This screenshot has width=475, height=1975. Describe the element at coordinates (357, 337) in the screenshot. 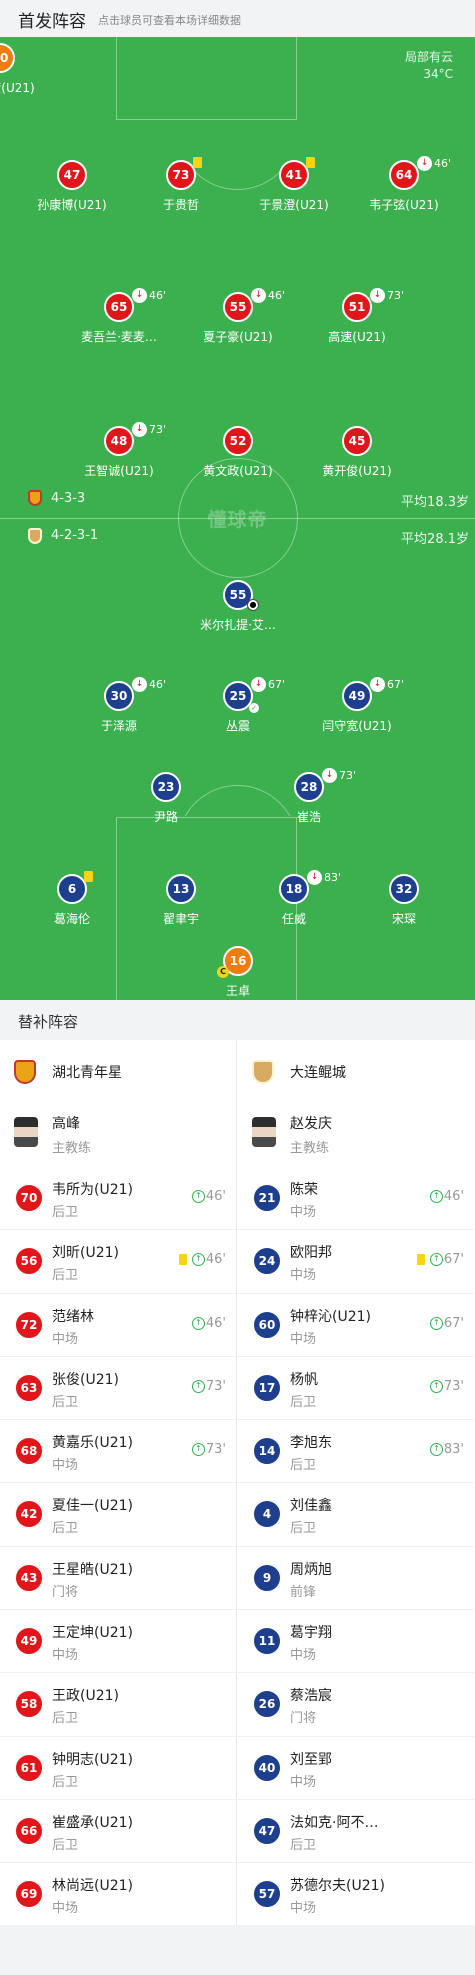

I see `player-name: 高速(U21)` at that location.